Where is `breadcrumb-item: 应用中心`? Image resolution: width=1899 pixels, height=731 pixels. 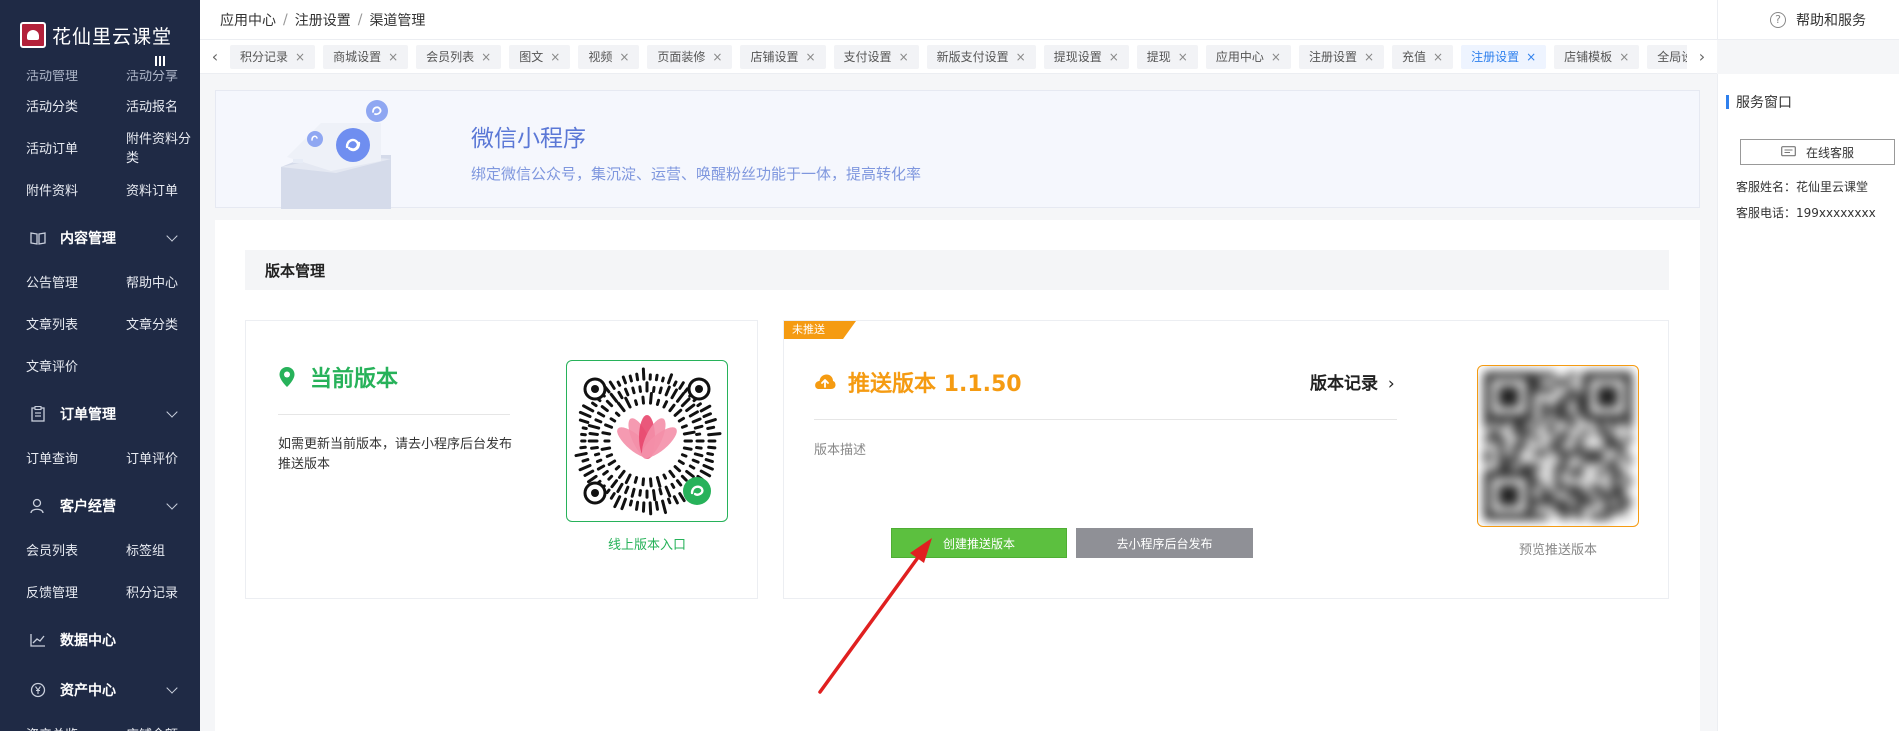
breadcrumb-item: 应用中心 is located at coordinates (248, 20).